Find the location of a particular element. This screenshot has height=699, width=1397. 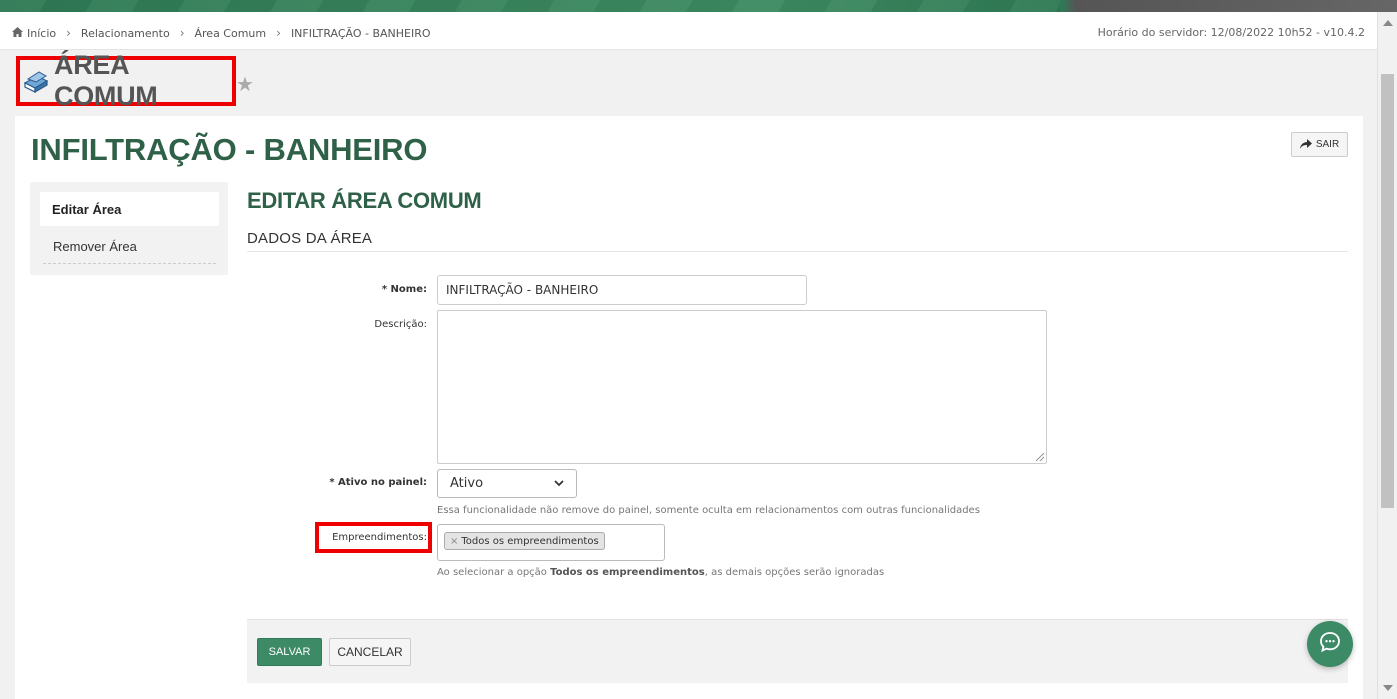

home-icon is located at coordinates (17, 33).